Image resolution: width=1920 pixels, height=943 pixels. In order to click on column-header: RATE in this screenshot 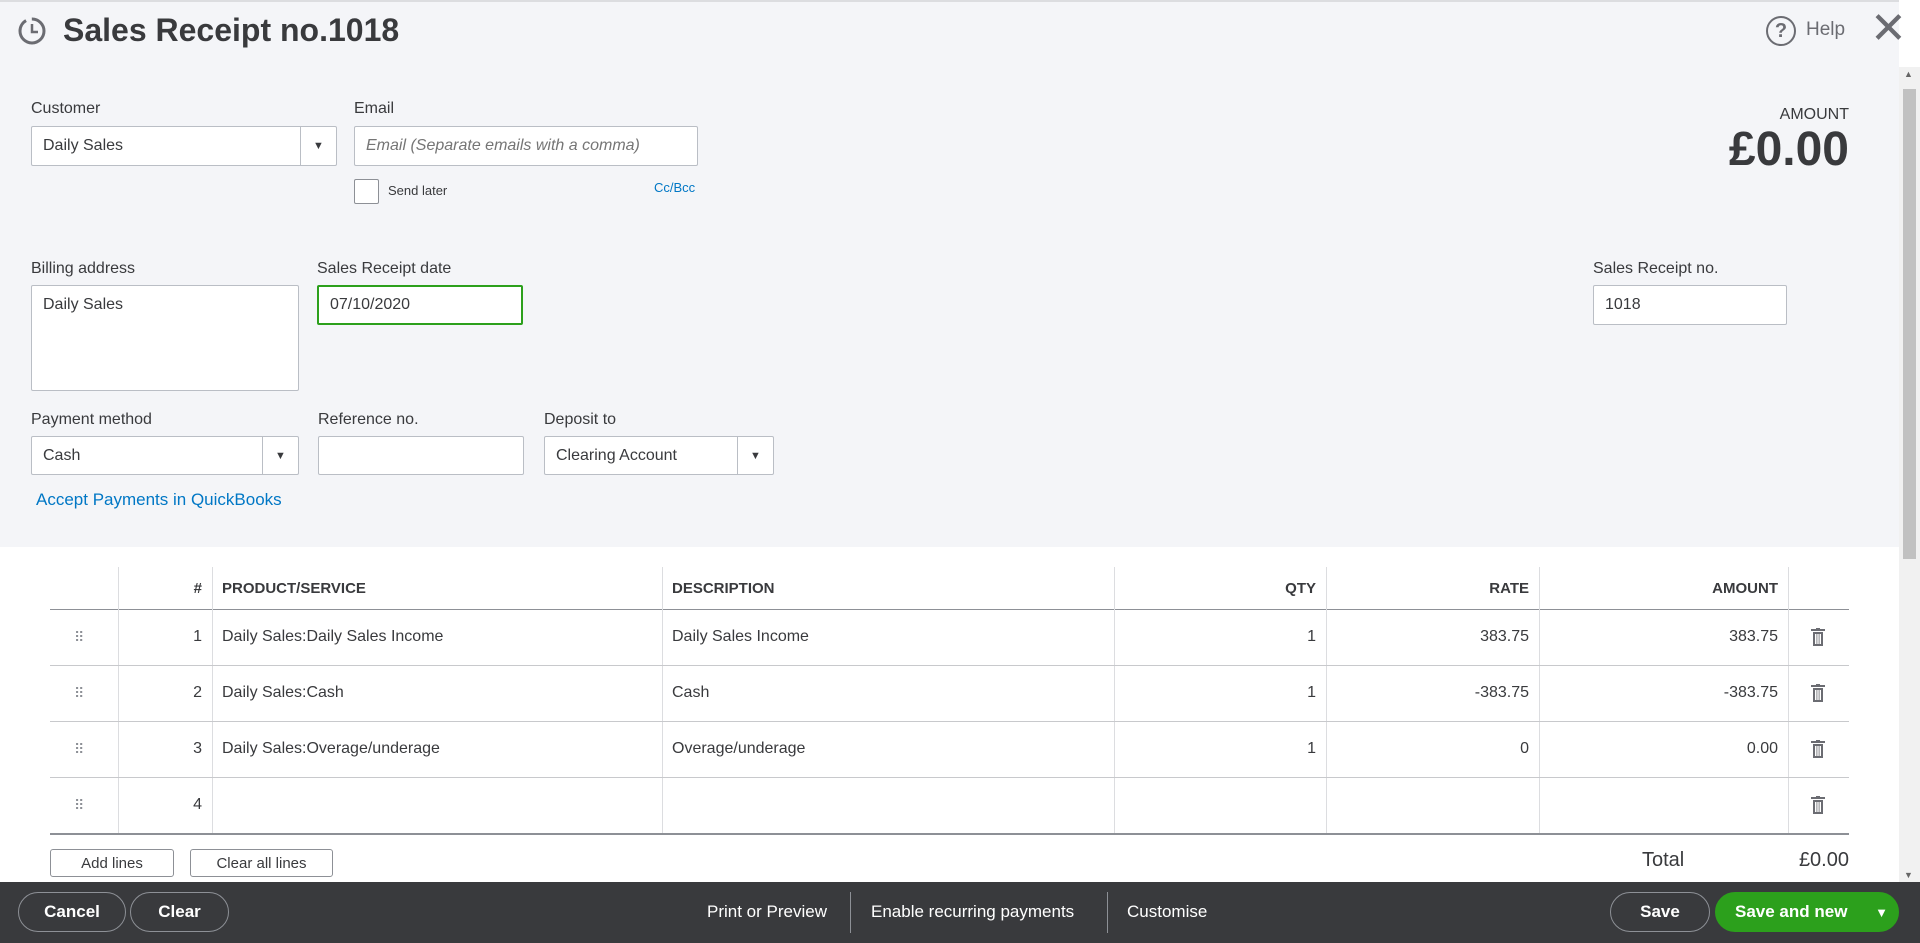, I will do `click(1509, 588)`.